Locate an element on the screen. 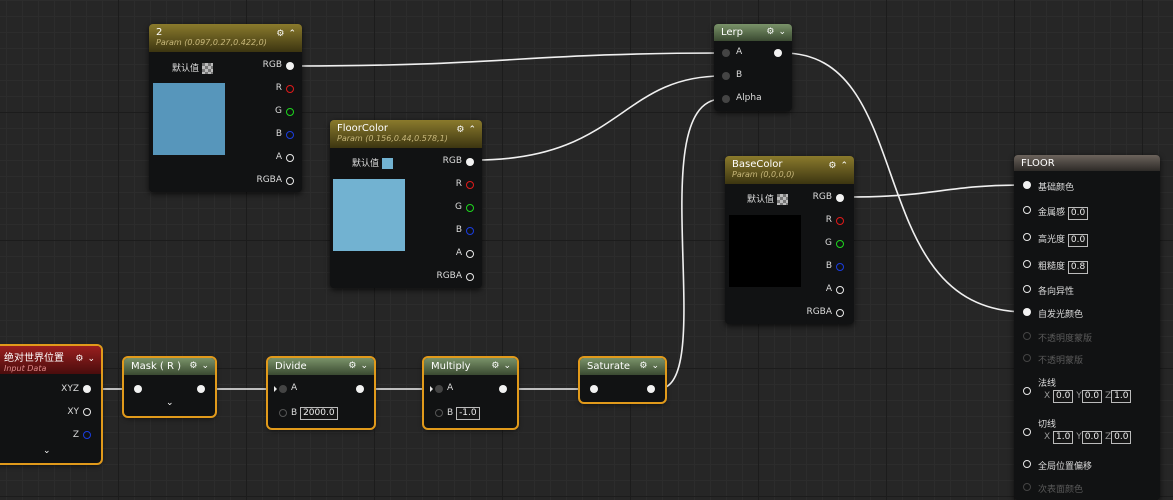 The image size is (1173, 500). divide-node-header: Divide ⚙ ⌄ is located at coordinates (321, 366).